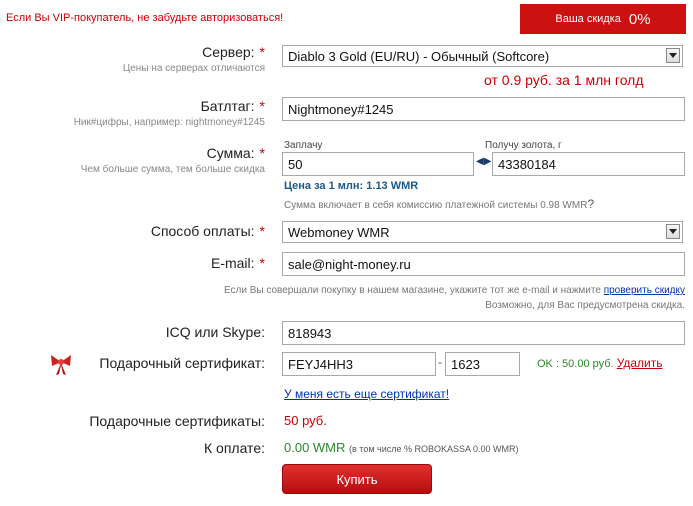 Image resolution: width=693 pixels, height=506 pixels. I want to click on gift-total-value: 50 руб., so click(305, 420).